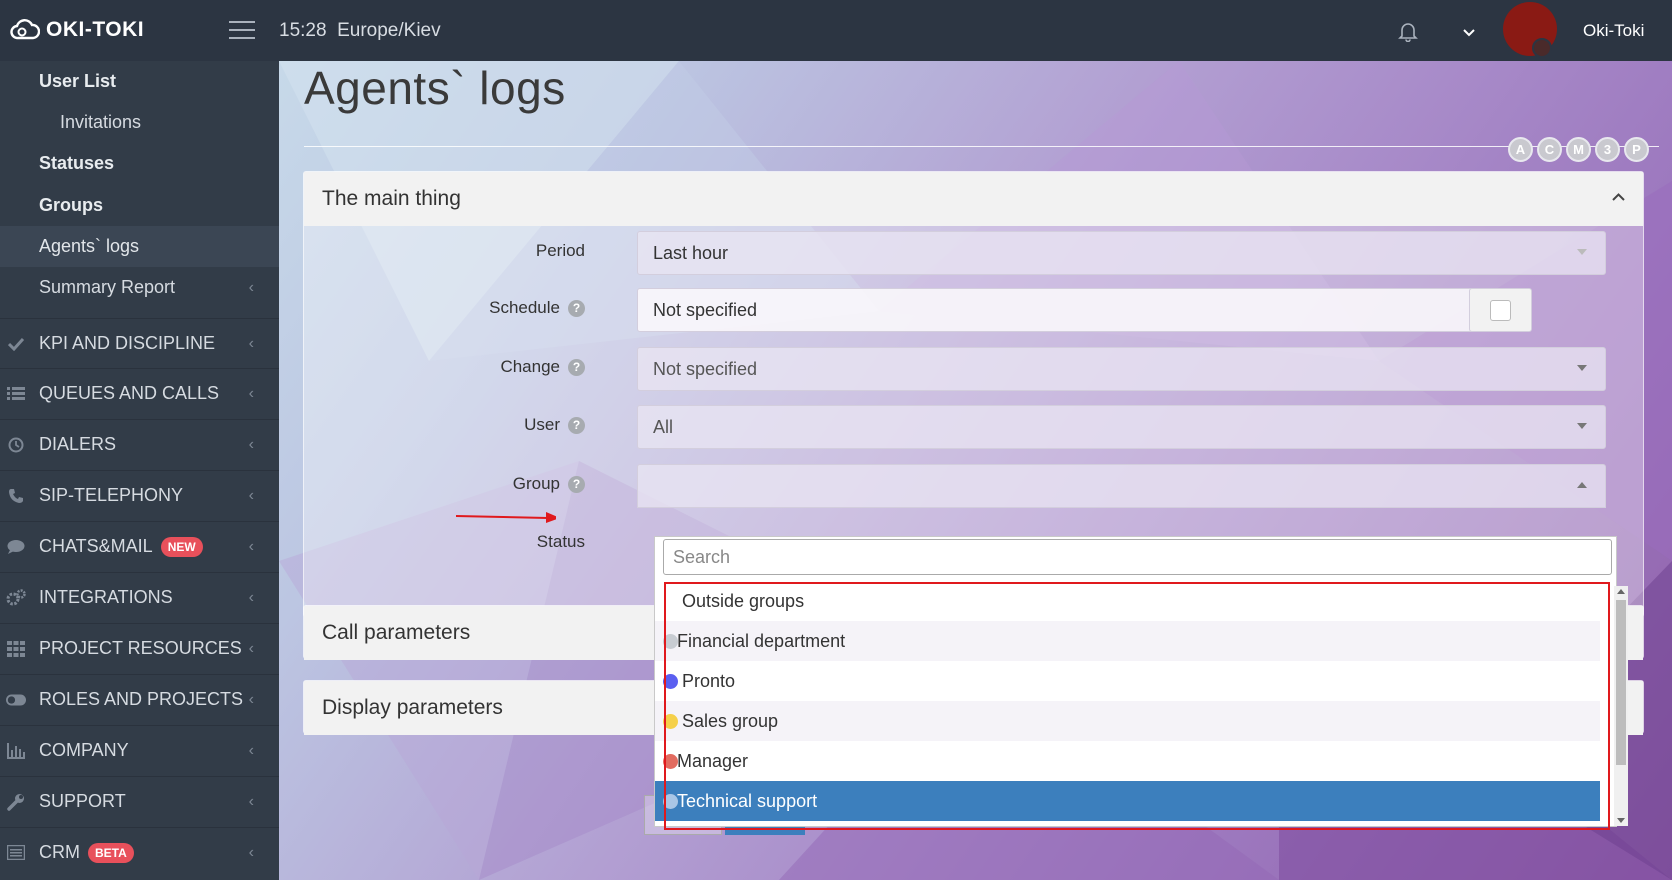 Image resolution: width=1672 pixels, height=880 pixels. What do you see at coordinates (242, 31) in the screenshot?
I see `menu-toggle-icon` at bounding box center [242, 31].